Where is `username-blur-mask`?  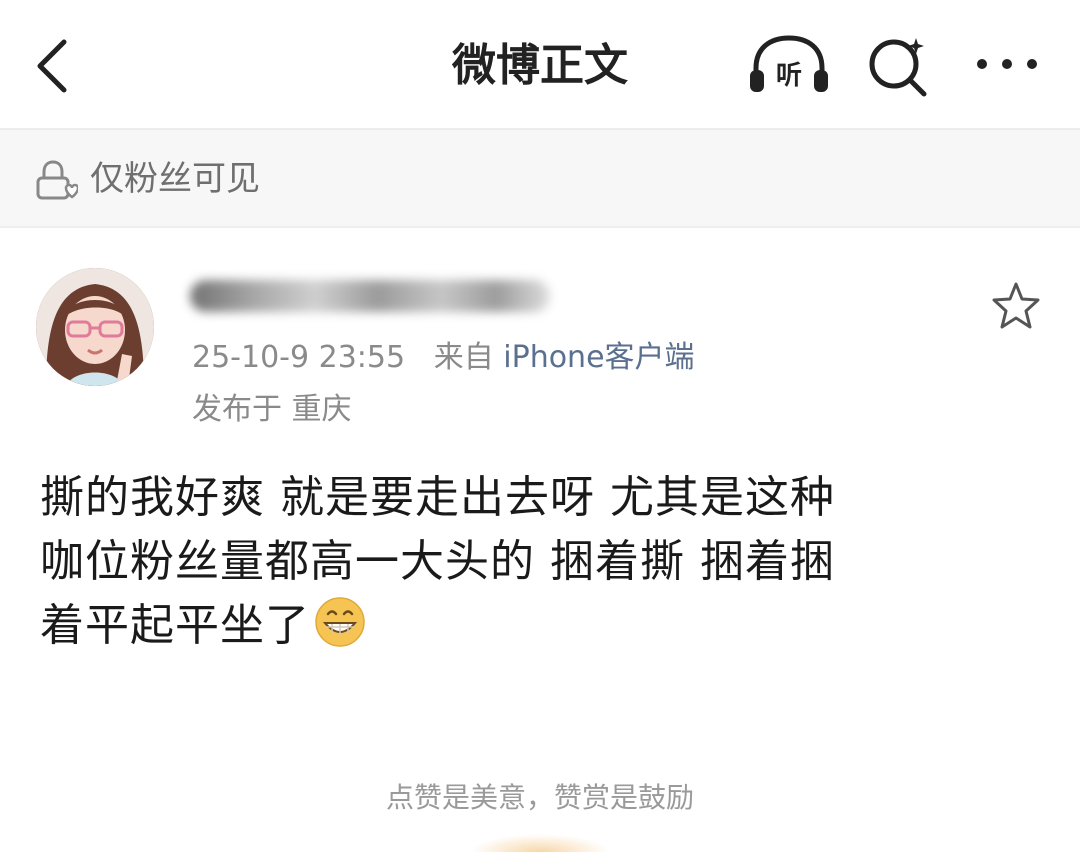 username-blur-mask is located at coordinates (370, 296).